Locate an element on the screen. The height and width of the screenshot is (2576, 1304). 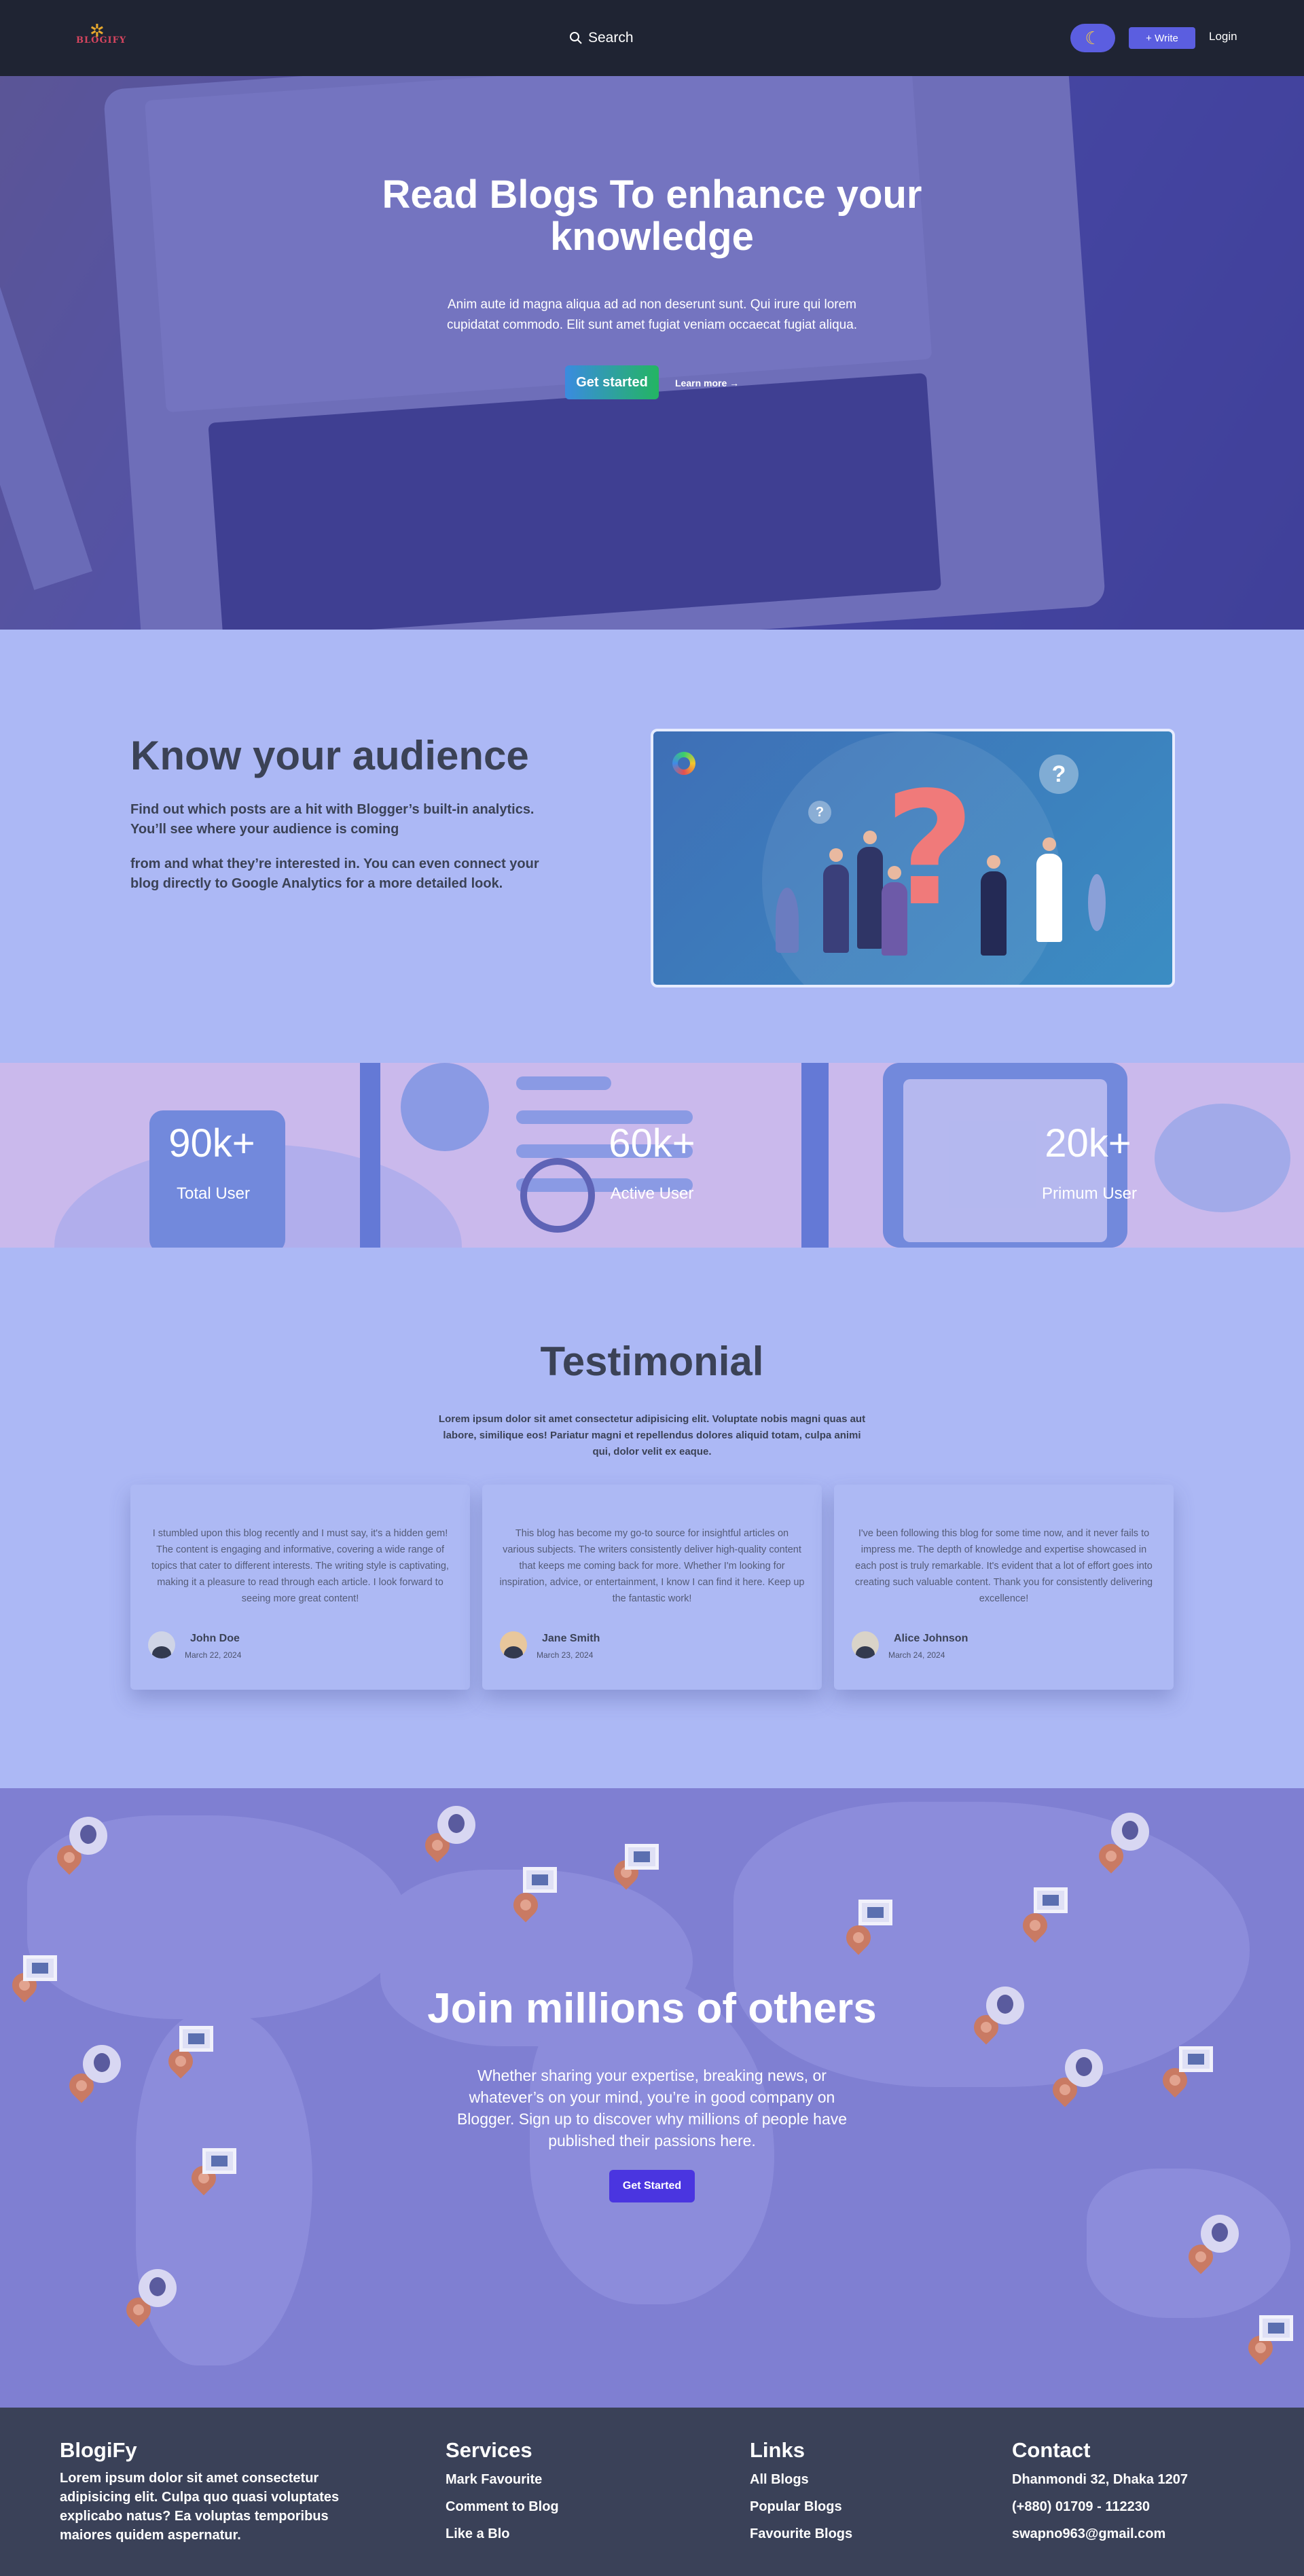
logo-text: BLOGIFY is located at coordinates (101, 40).